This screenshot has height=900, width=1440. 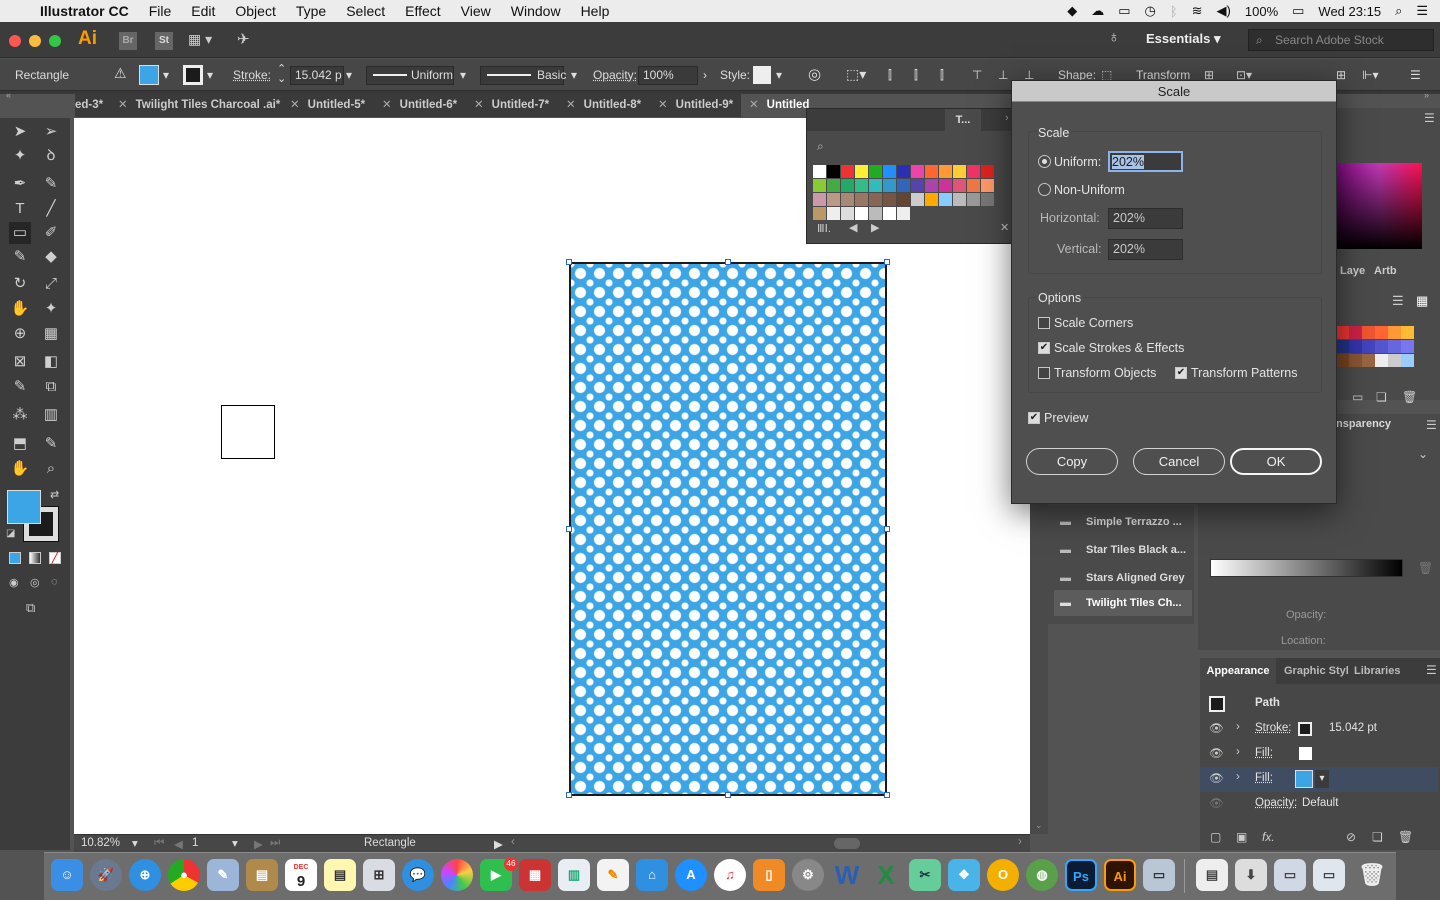 What do you see at coordinates (20, 257) in the screenshot?
I see `shaper-tool-icon: ✎` at bounding box center [20, 257].